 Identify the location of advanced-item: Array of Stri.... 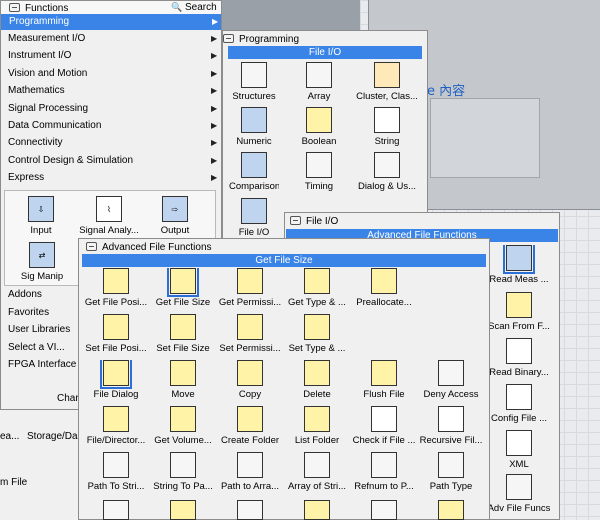
(317, 472).